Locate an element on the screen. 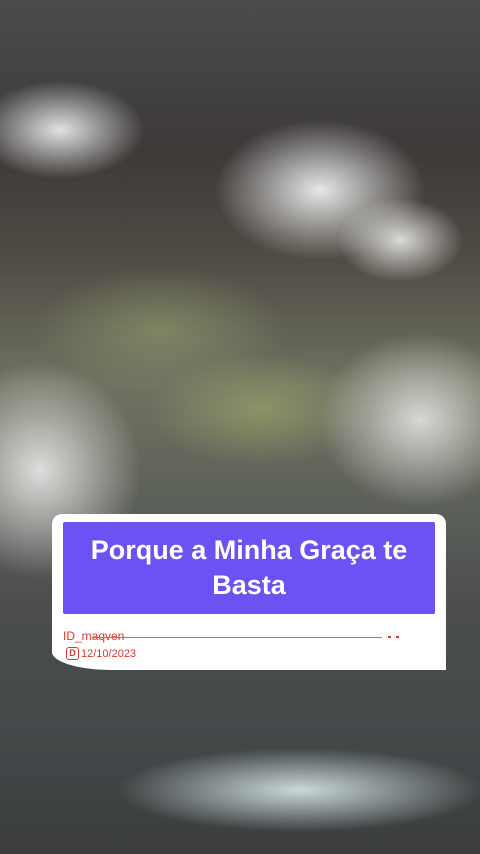 The width and height of the screenshot is (480, 854). user-id-underline is located at coordinates (237, 637).